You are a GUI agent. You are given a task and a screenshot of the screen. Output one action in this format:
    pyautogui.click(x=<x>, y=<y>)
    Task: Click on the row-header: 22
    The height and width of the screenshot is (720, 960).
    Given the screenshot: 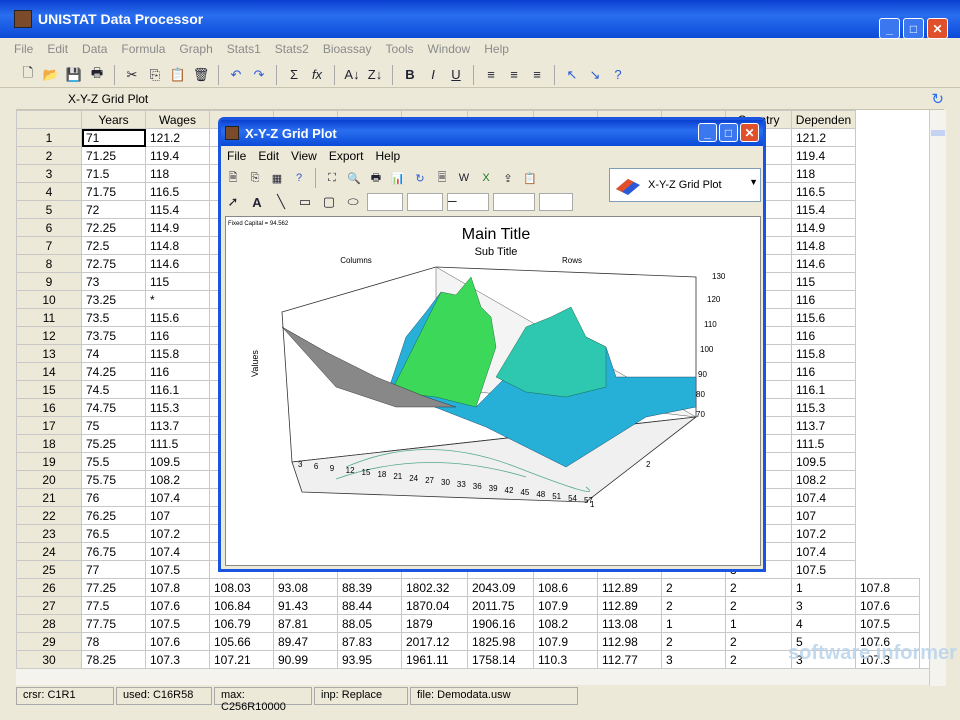 What is the action you would take?
    pyautogui.click(x=49, y=515)
    